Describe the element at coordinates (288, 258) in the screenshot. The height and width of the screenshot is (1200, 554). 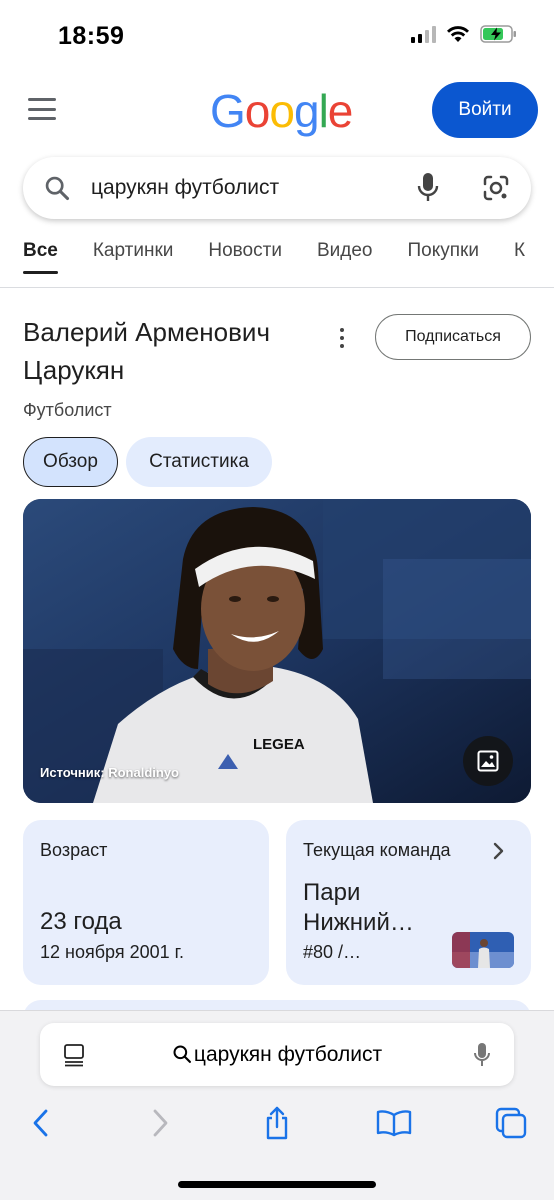
I see `search-tabs: Все Картинки Новости Видео Покупки К` at that location.